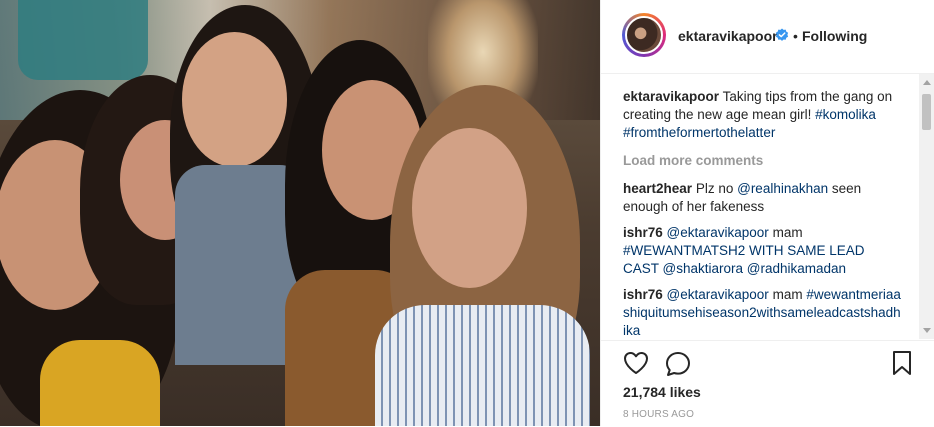 This screenshot has width=934, height=427. Describe the element at coordinates (926, 206) in the screenshot. I see `comments-scrollbar` at that location.